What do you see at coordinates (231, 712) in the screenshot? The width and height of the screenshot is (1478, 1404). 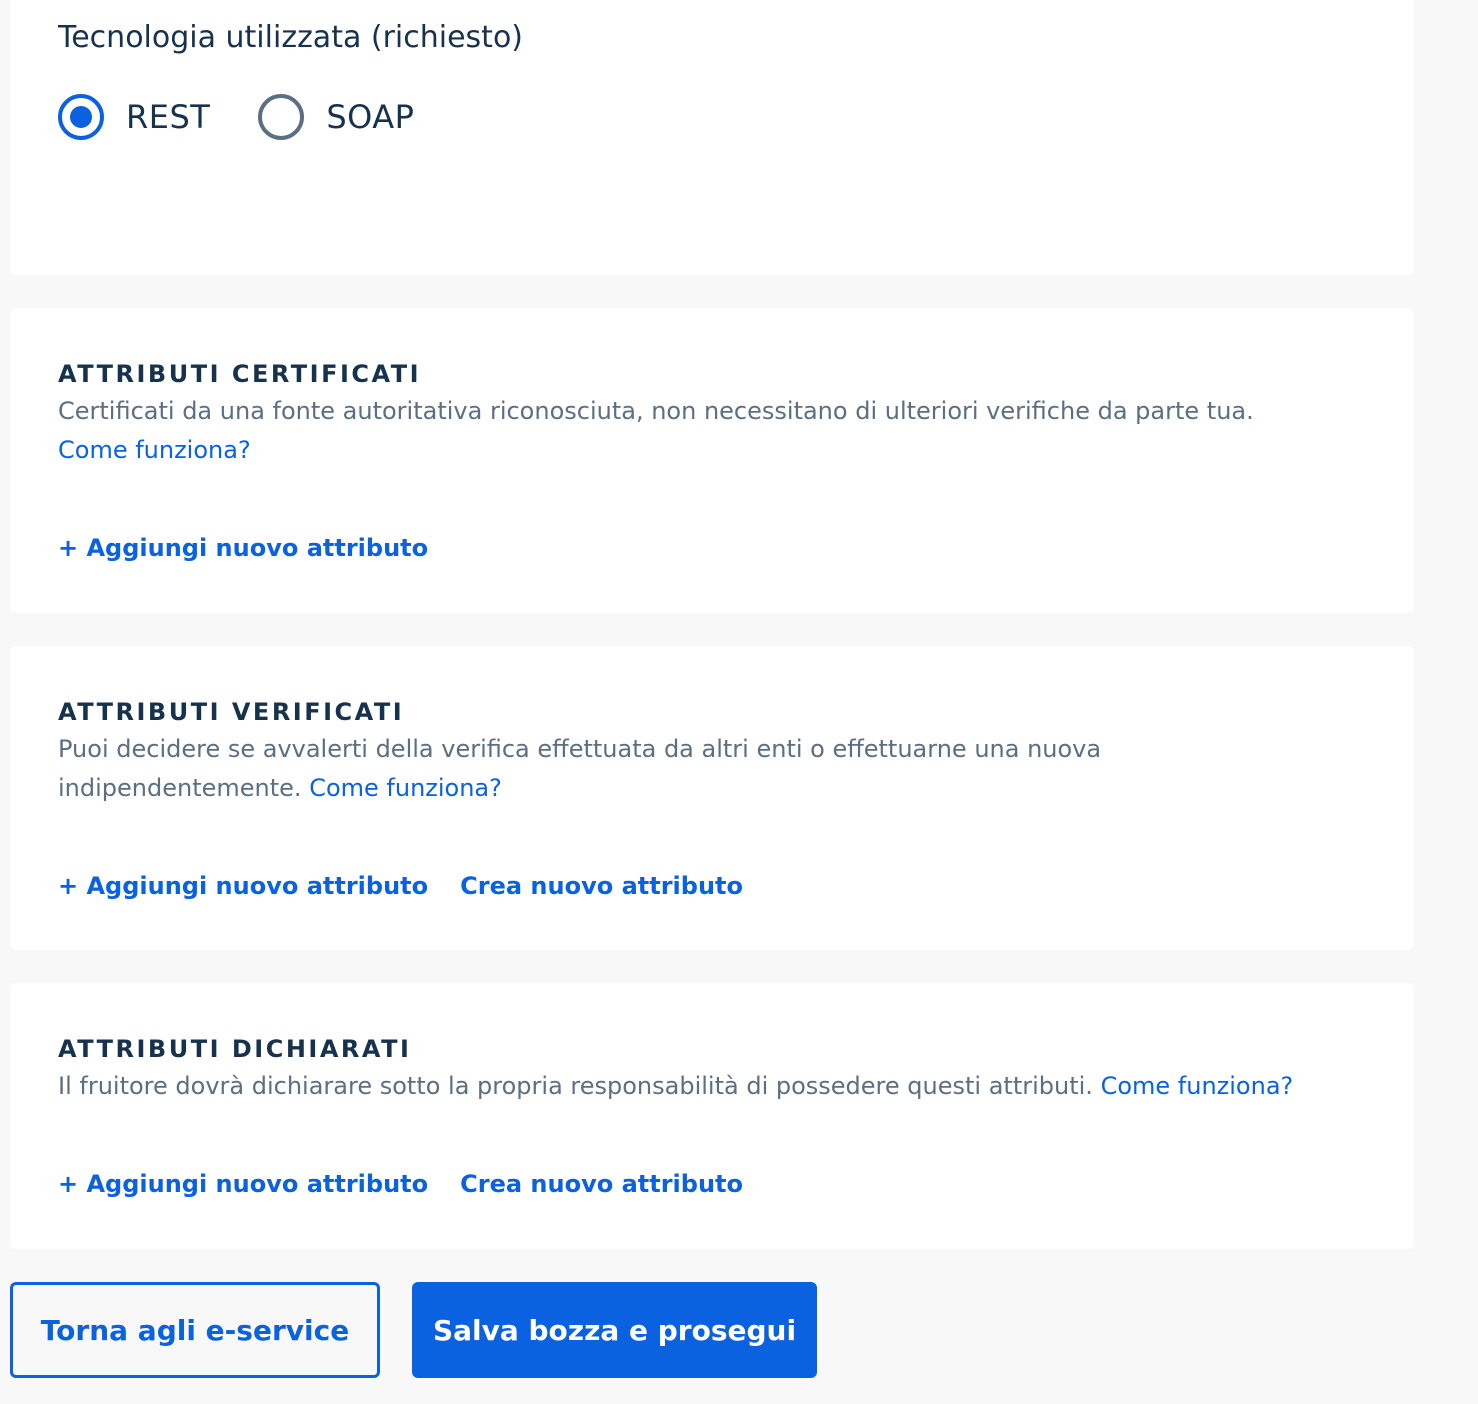 I see `verified-title: ATTRIBUTI VERIFICATI` at bounding box center [231, 712].